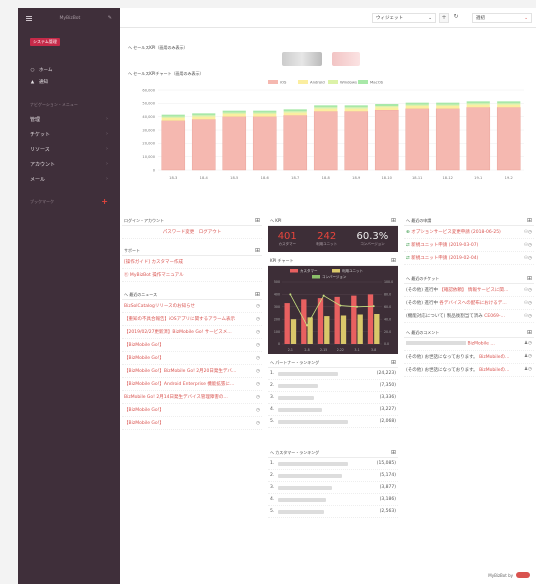 The image size is (536, 584). What do you see at coordinates (469, 303) in the screenshot?
I see `ticket-item: (その他) 進行中 各デバイスへの配布におけるデ… ⚇◷` at bounding box center [469, 303].